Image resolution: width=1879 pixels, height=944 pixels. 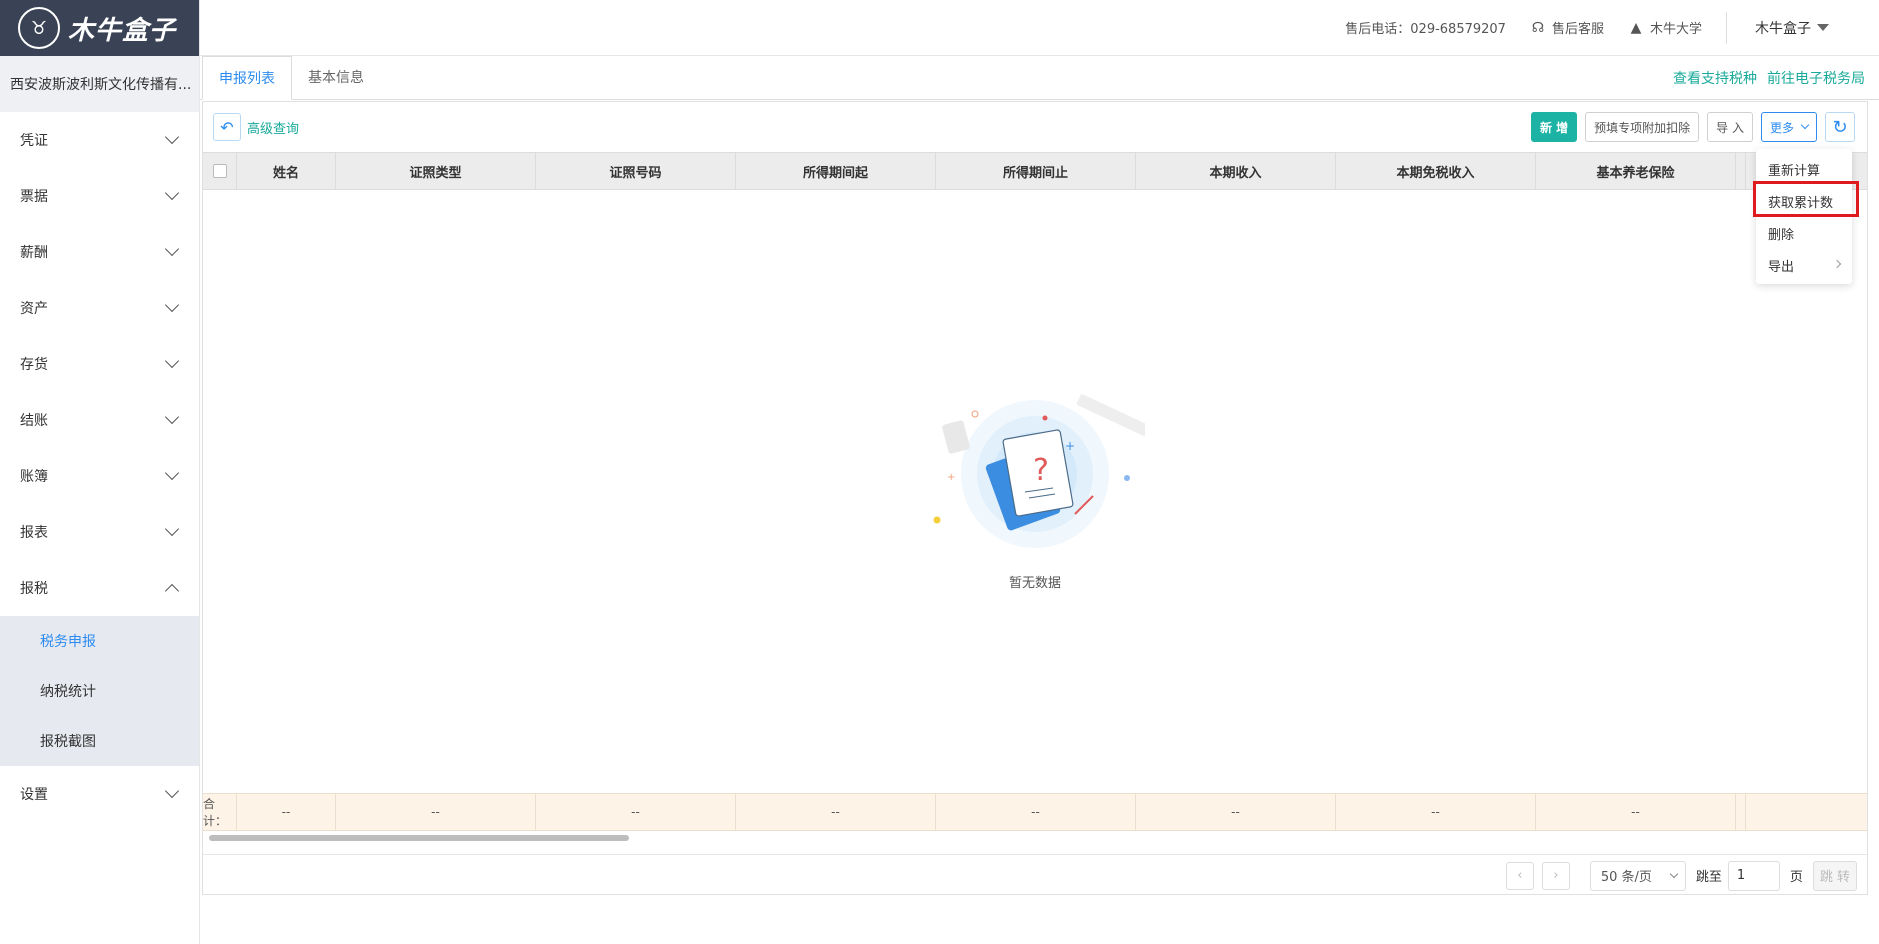 What do you see at coordinates (99, 476) in the screenshot?
I see `sidebar-item-ledgers: 账簿` at bounding box center [99, 476].